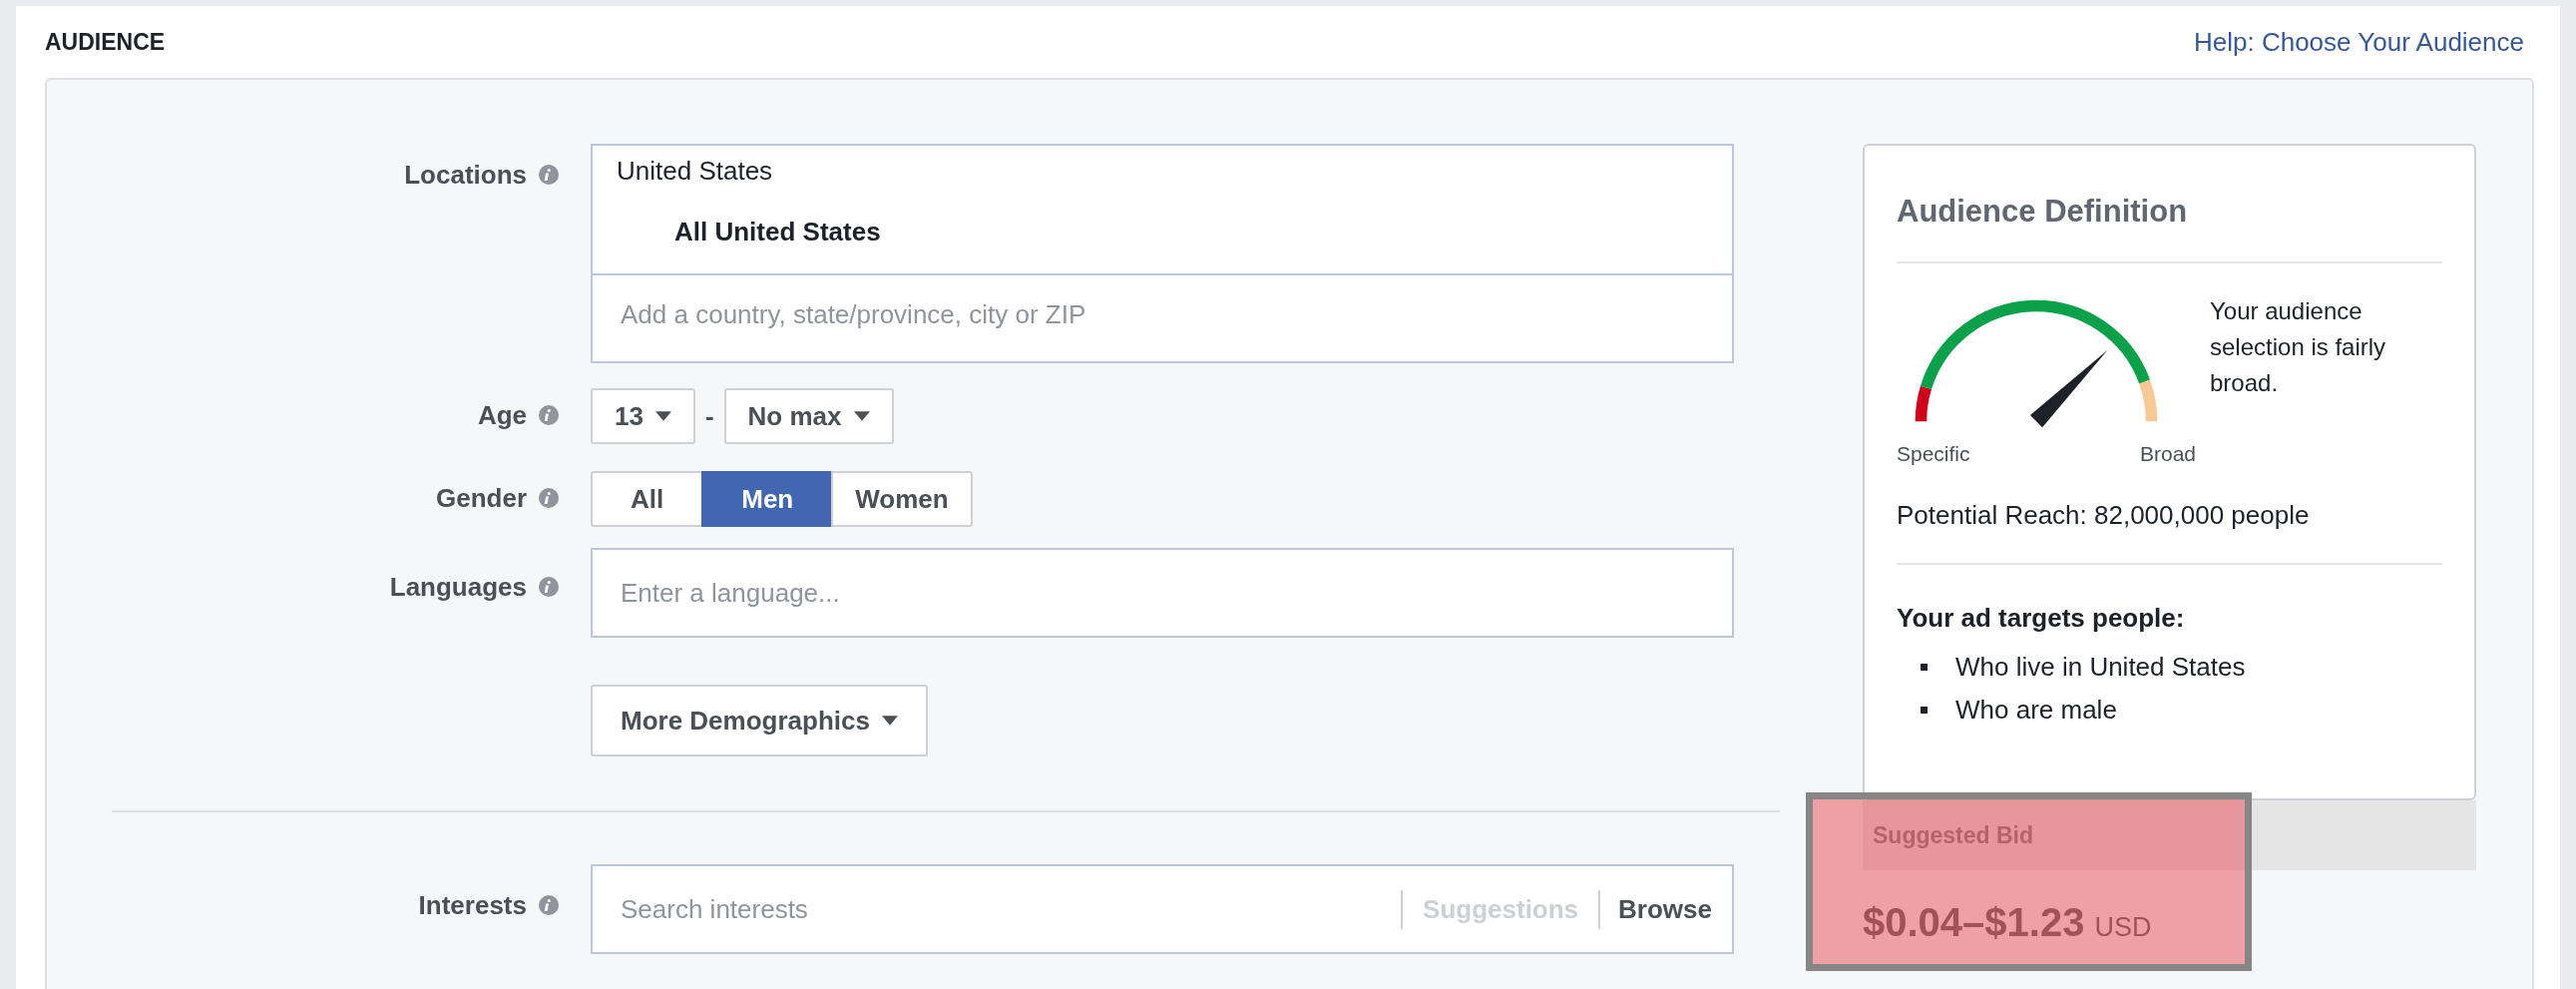 The height and width of the screenshot is (989, 2576). I want to click on interests-placeholder: Search interests, so click(715, 909).